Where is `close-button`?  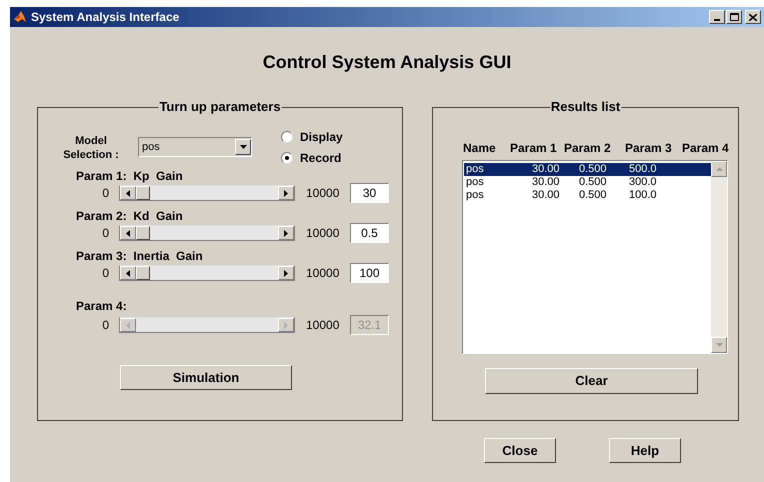 close-button is located at coordinates (753, 17).